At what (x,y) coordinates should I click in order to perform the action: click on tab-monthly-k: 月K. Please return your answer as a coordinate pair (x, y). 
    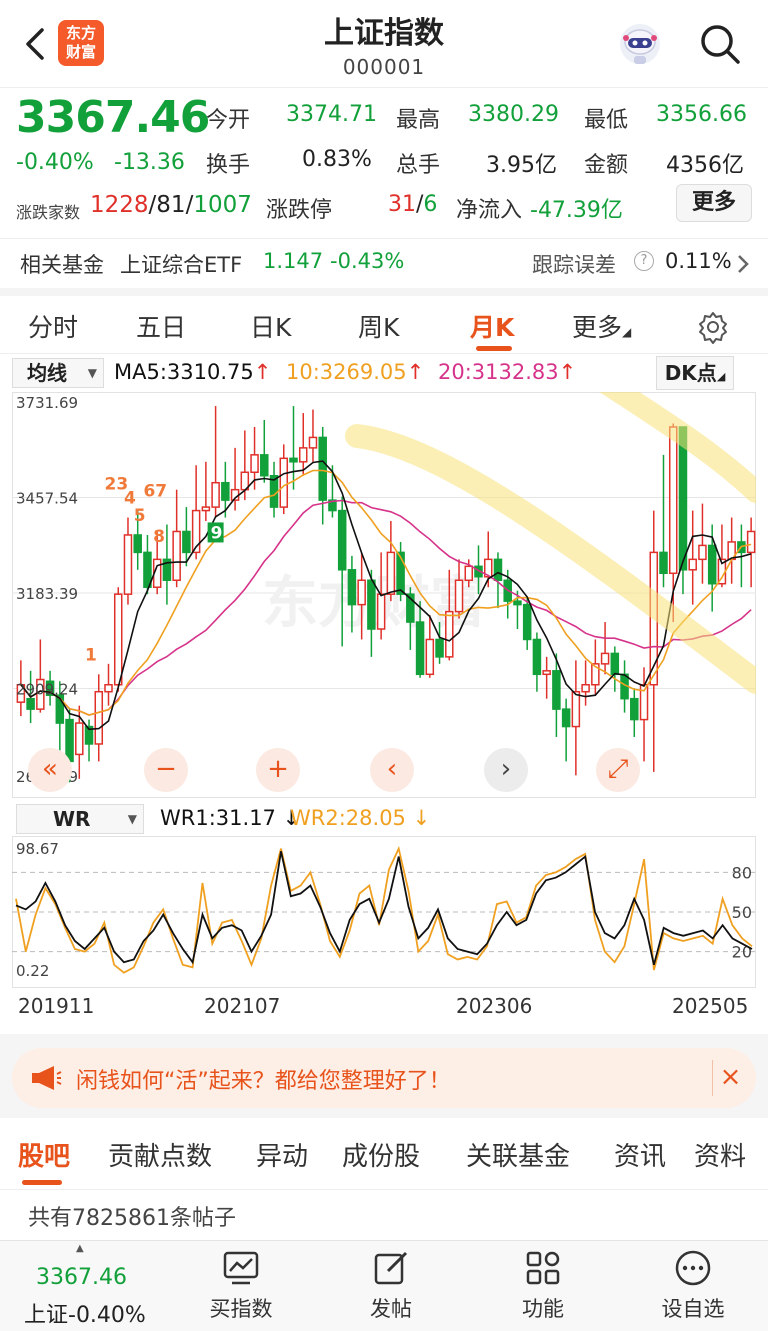
    Looking at the image, I should click on (492, 326).